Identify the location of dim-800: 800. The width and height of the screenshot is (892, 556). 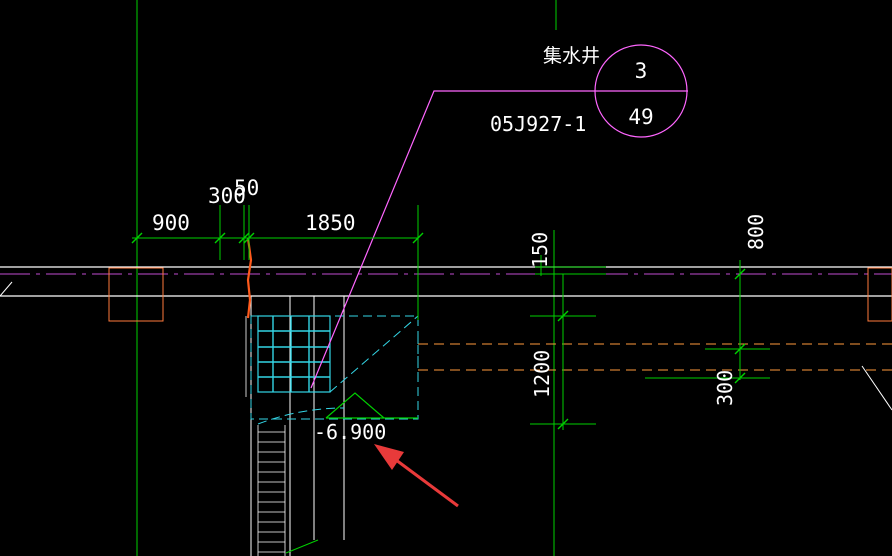
(756, 232).